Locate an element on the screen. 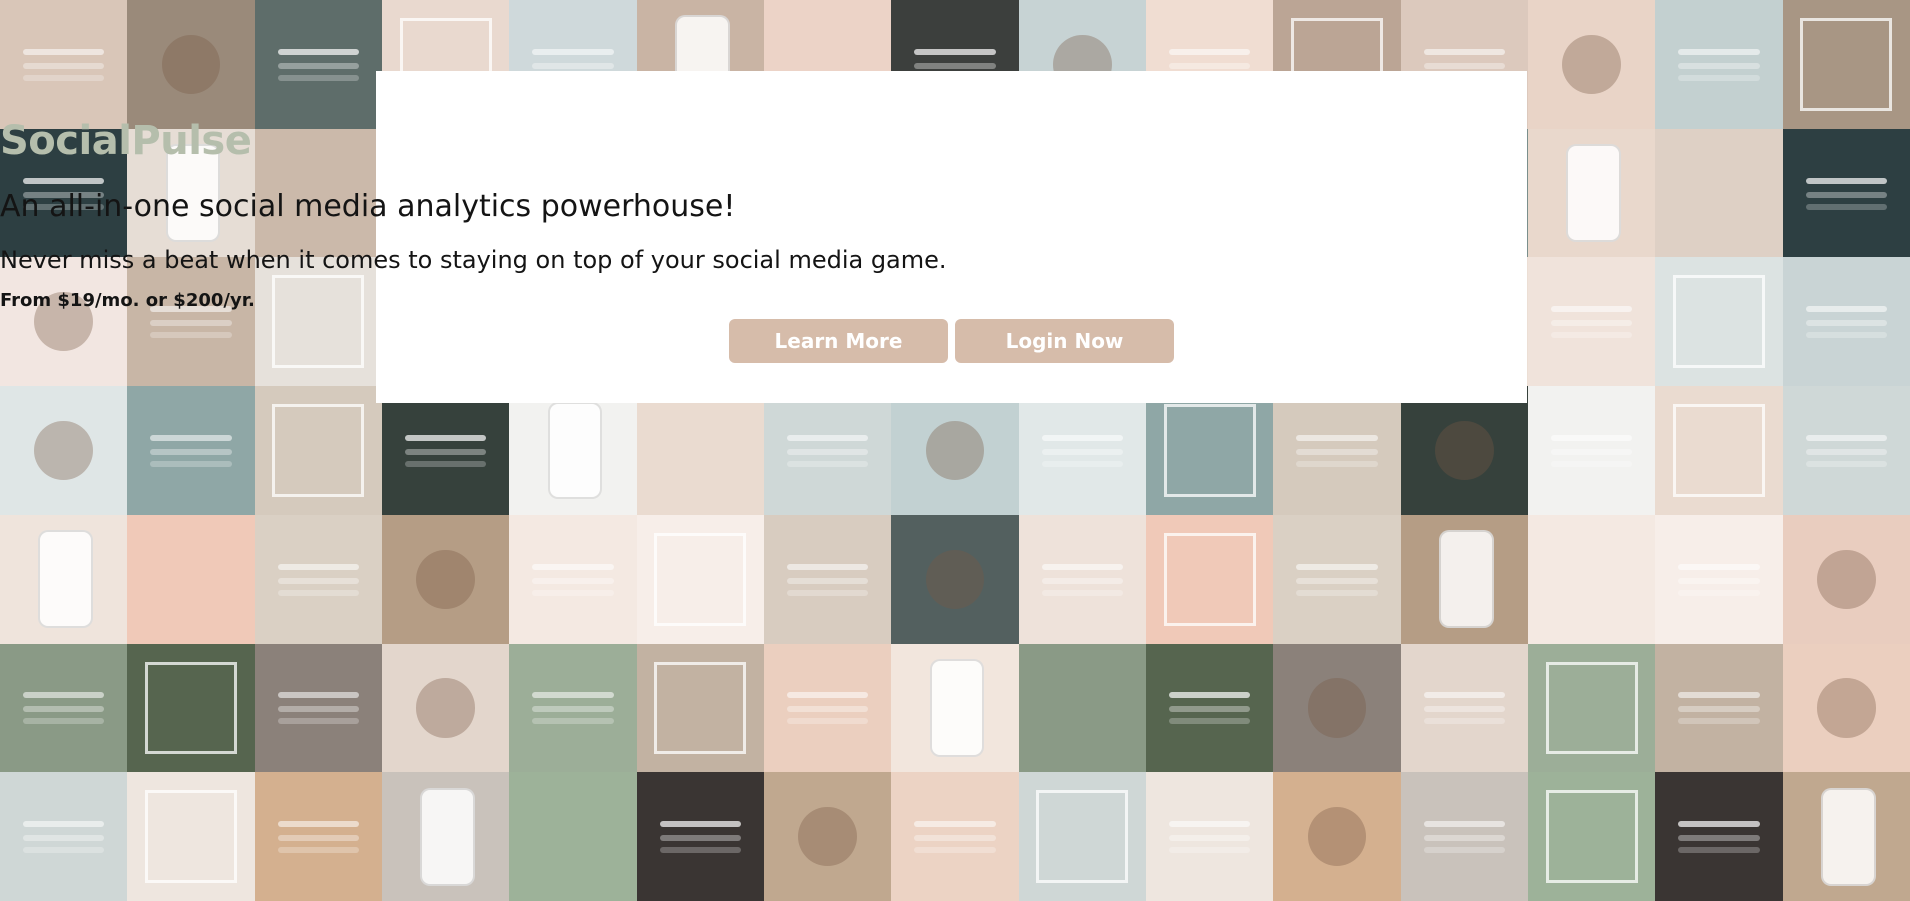  login-now-button: Login Now is located at coordinates (1064, 341).